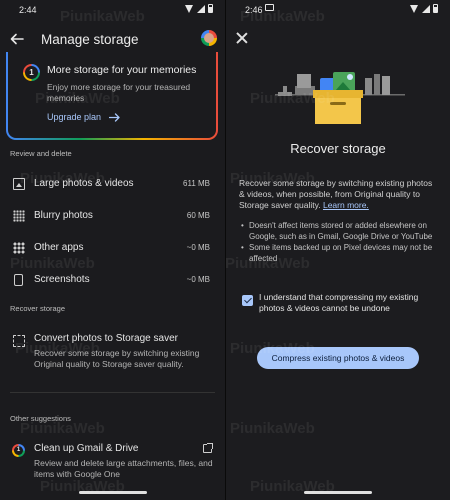 This screenshot has width=450, height=500. I want to click on status-time: 2:46, so click(254, 10).